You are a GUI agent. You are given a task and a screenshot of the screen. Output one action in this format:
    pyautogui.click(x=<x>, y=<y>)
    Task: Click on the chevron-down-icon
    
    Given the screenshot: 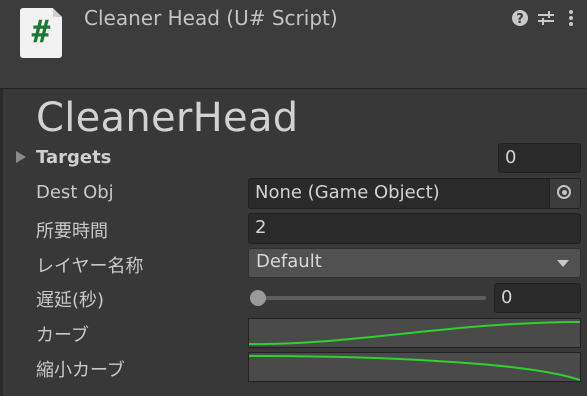 What is the action you would take?
    pyautogui.click(x=563, y=263)
    